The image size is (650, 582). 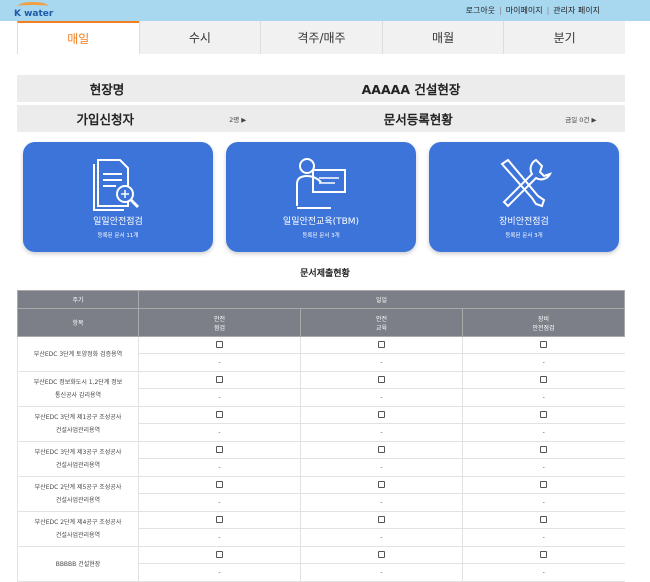 I want to click on doc-status-label: 문서등록현황, so click(x=418, y=119).